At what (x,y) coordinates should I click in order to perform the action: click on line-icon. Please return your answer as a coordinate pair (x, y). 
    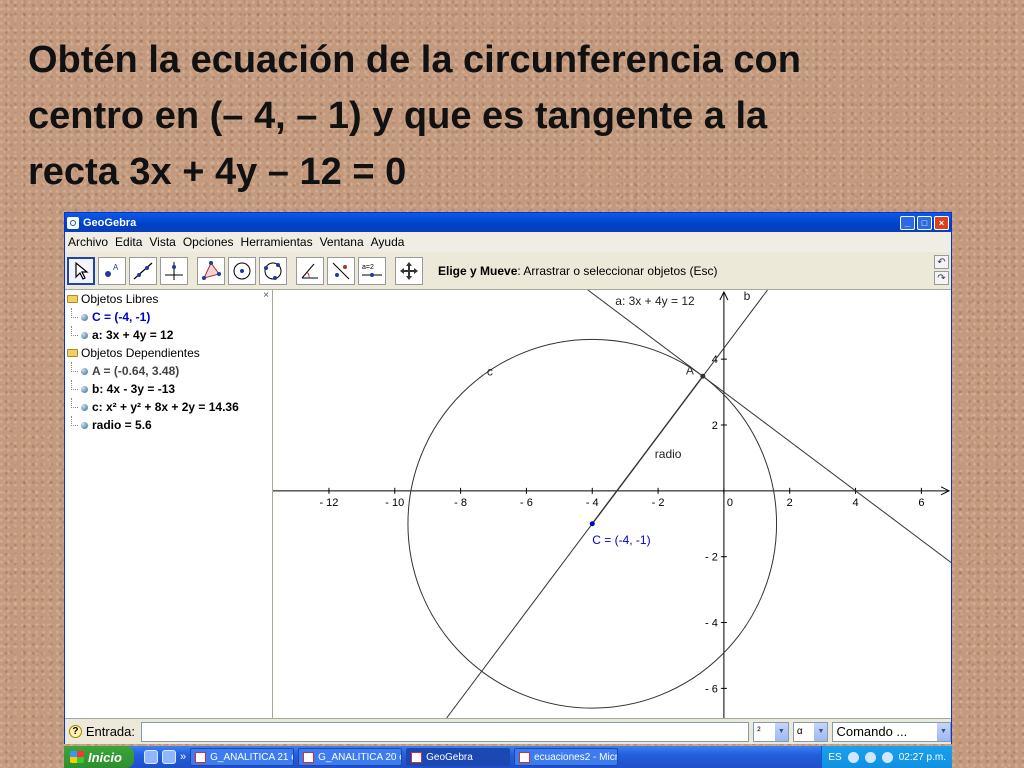
    Looking at the image, I should click on (143, 270).